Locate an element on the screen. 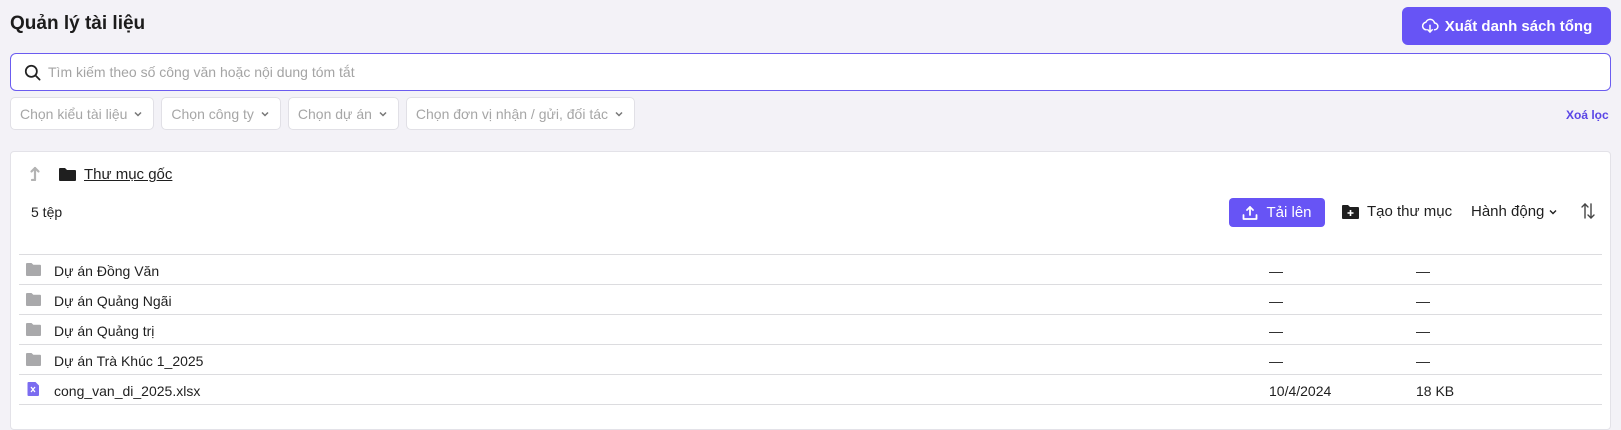 The image size is (1621, 430). table-row: Dự án Quảng trị — — is located at coordinates (810, 330).